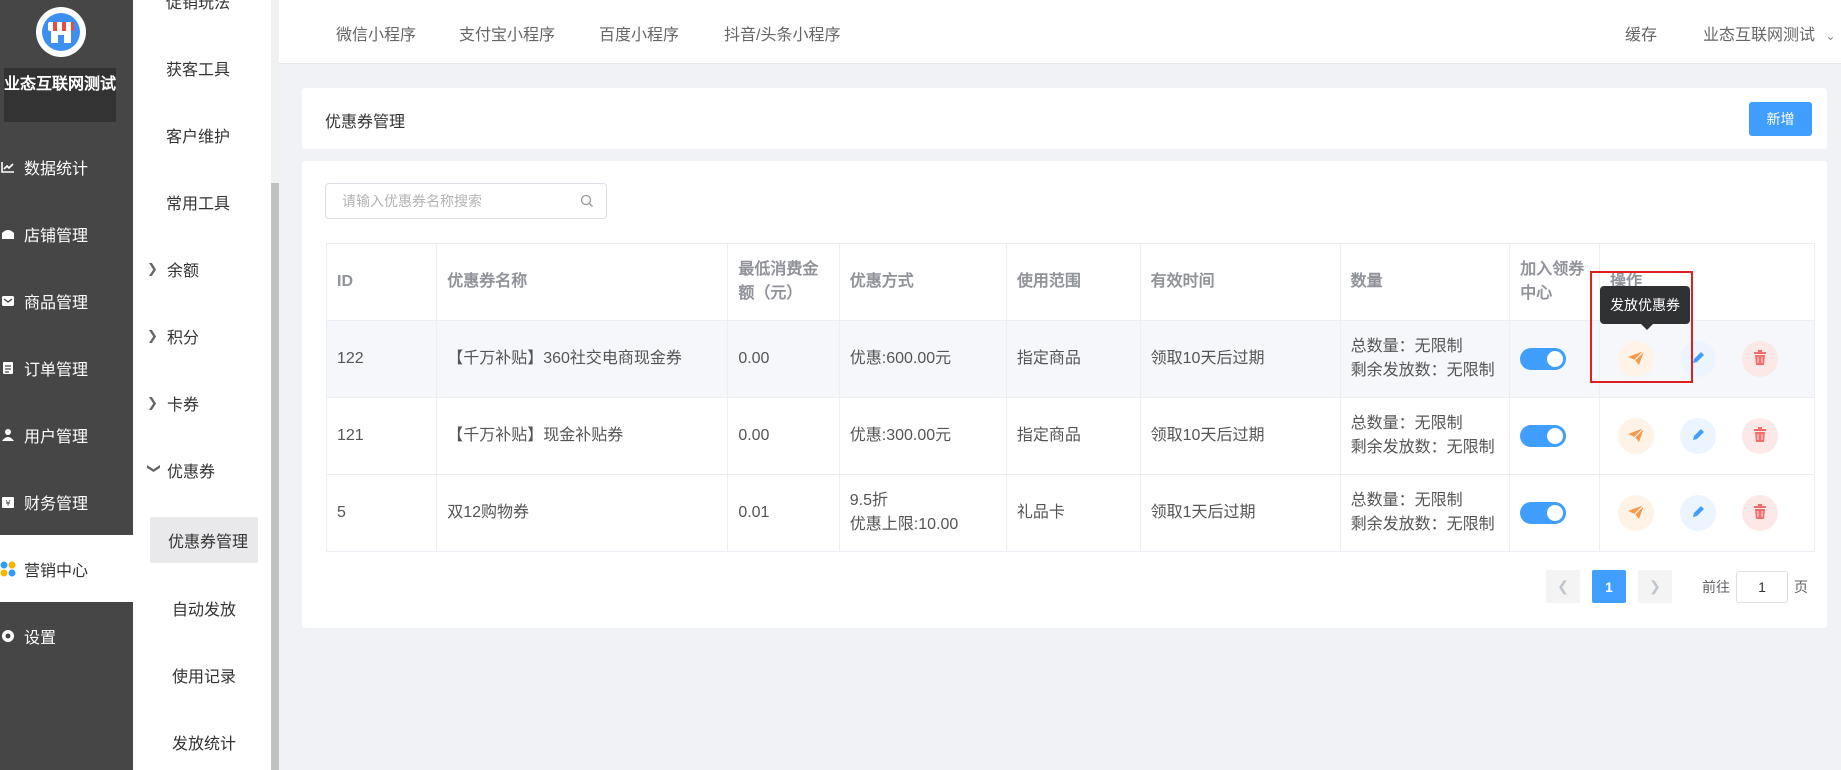  What do you see at coordinates (1609, 586) in the screenshot?
I see `page-number: 1` at bounding box center [1609, 586].